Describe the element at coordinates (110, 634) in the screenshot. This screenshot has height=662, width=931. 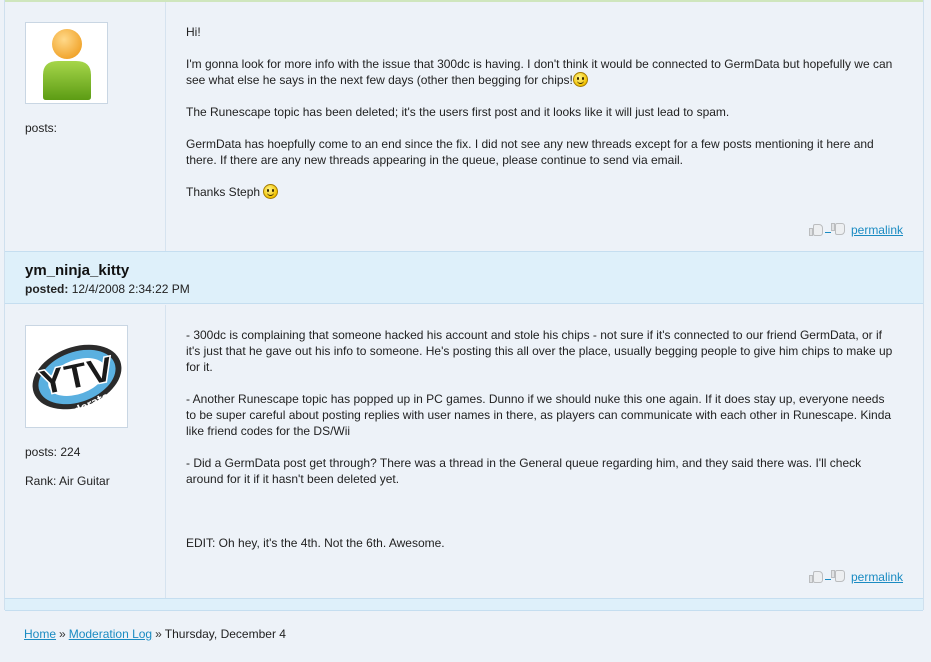
I see `breadcrumb-moderation-log: Moderation Log` at that location.